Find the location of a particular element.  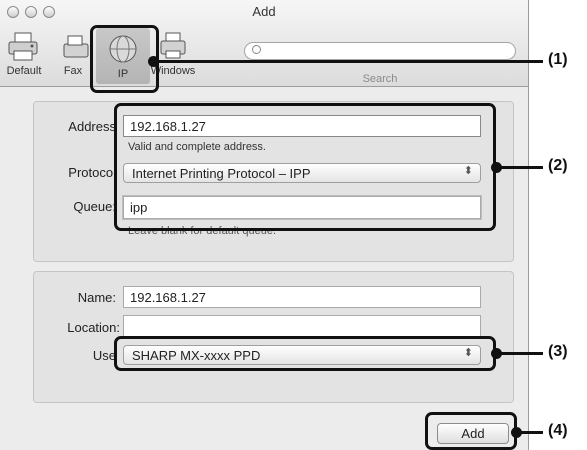

toolbar-item-fax: Fax is located at coordinates (73, 54).